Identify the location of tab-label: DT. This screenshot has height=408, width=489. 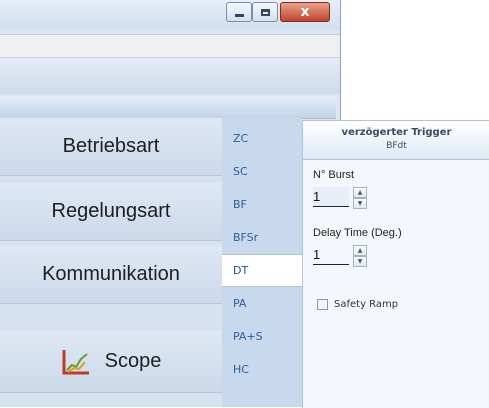
(241, 270).